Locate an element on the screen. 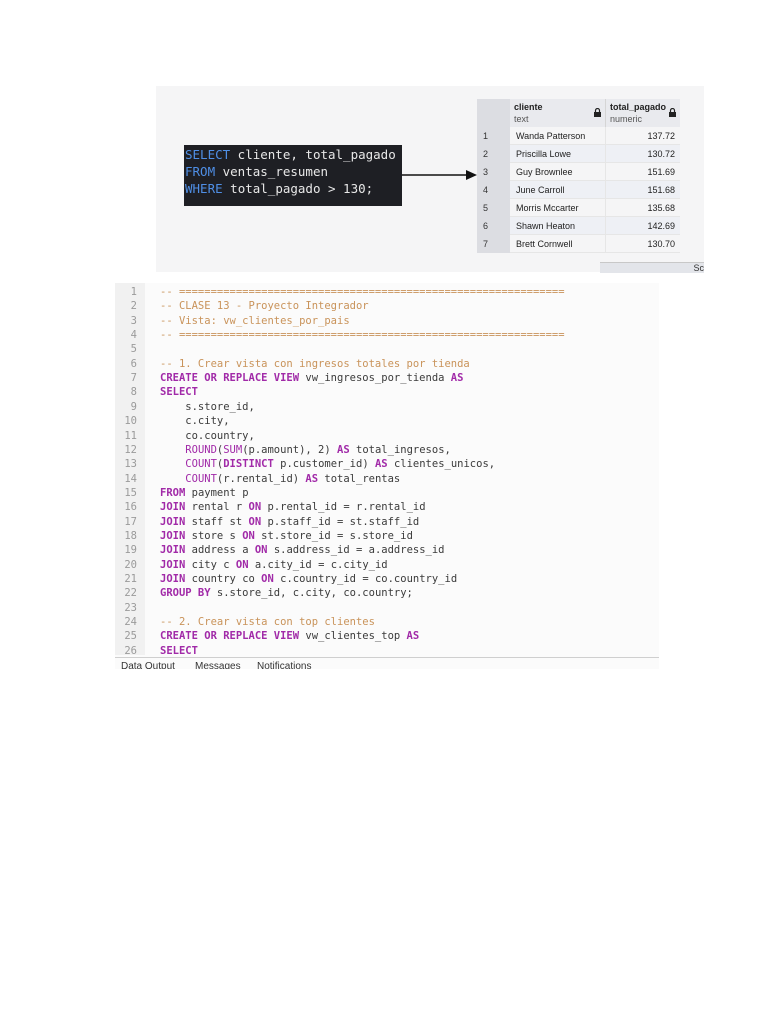  identifier-token: c.city, is located at coordinates (195, 421).